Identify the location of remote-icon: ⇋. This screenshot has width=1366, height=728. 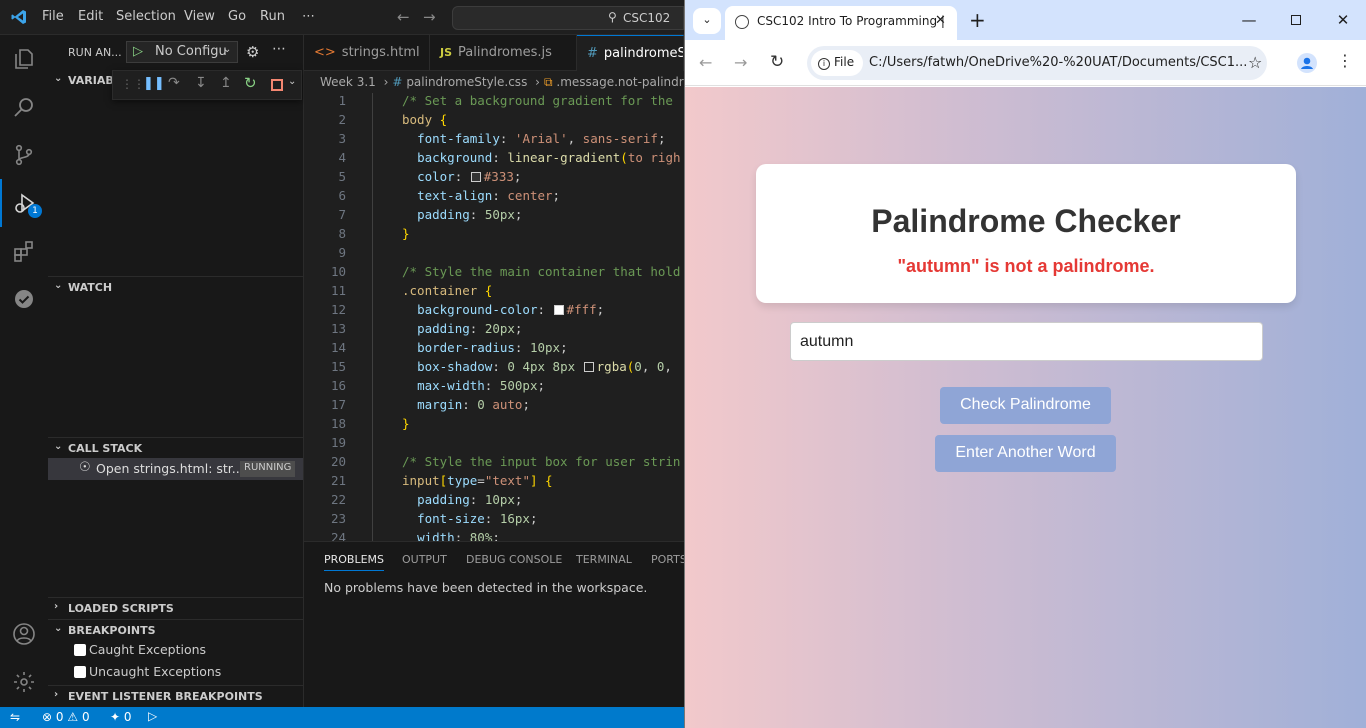
(15, 717).